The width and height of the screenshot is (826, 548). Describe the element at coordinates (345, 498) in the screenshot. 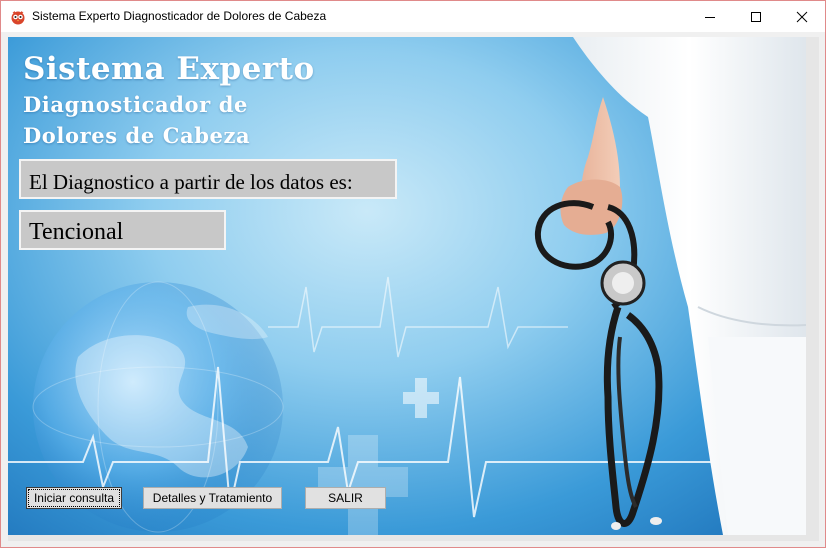

I see `exit-button: SALIR` at that location.